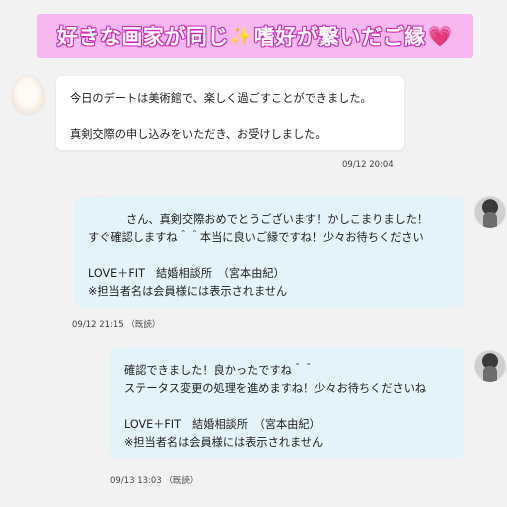 Image resolution: width=507 pixels, height=507 pixels. What do you see at coordinates (142, 37) in the screenshot?
I see `banner-text-part1: 好きな画家が同じ` at bounding box center [142, 37].